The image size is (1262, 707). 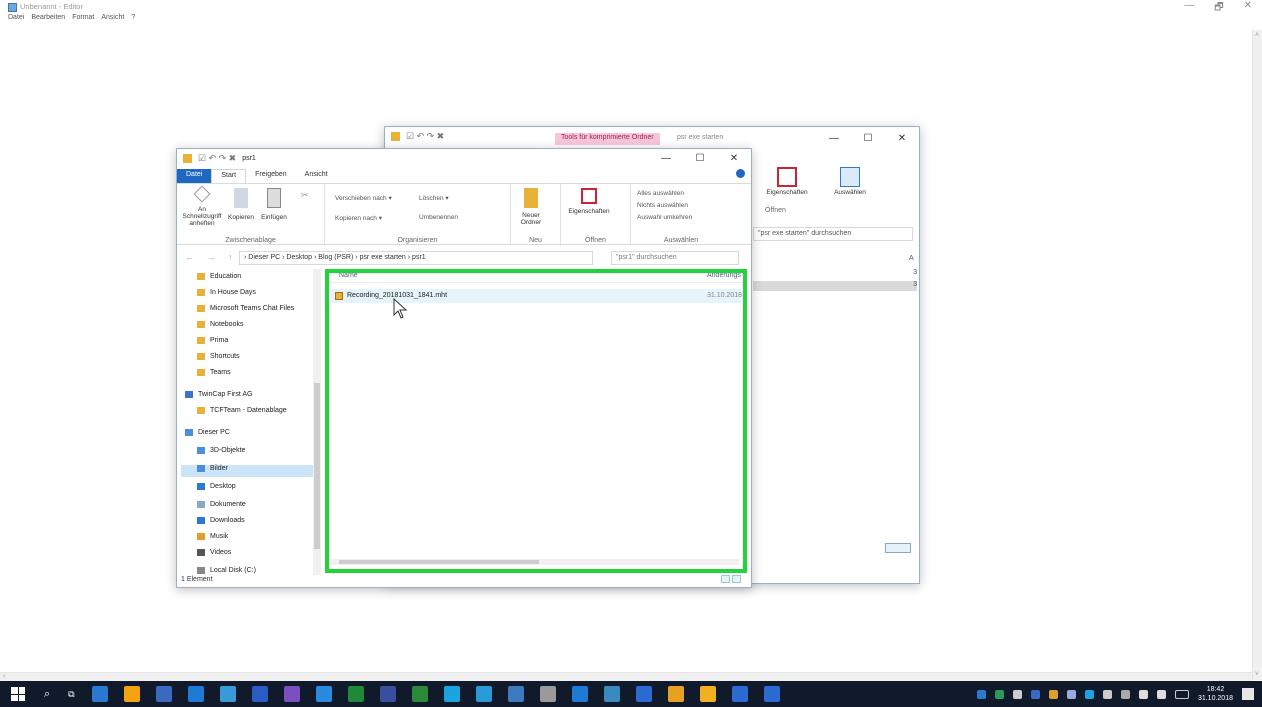 I want to click on scroll-thumb, so click(x=439, y=562).